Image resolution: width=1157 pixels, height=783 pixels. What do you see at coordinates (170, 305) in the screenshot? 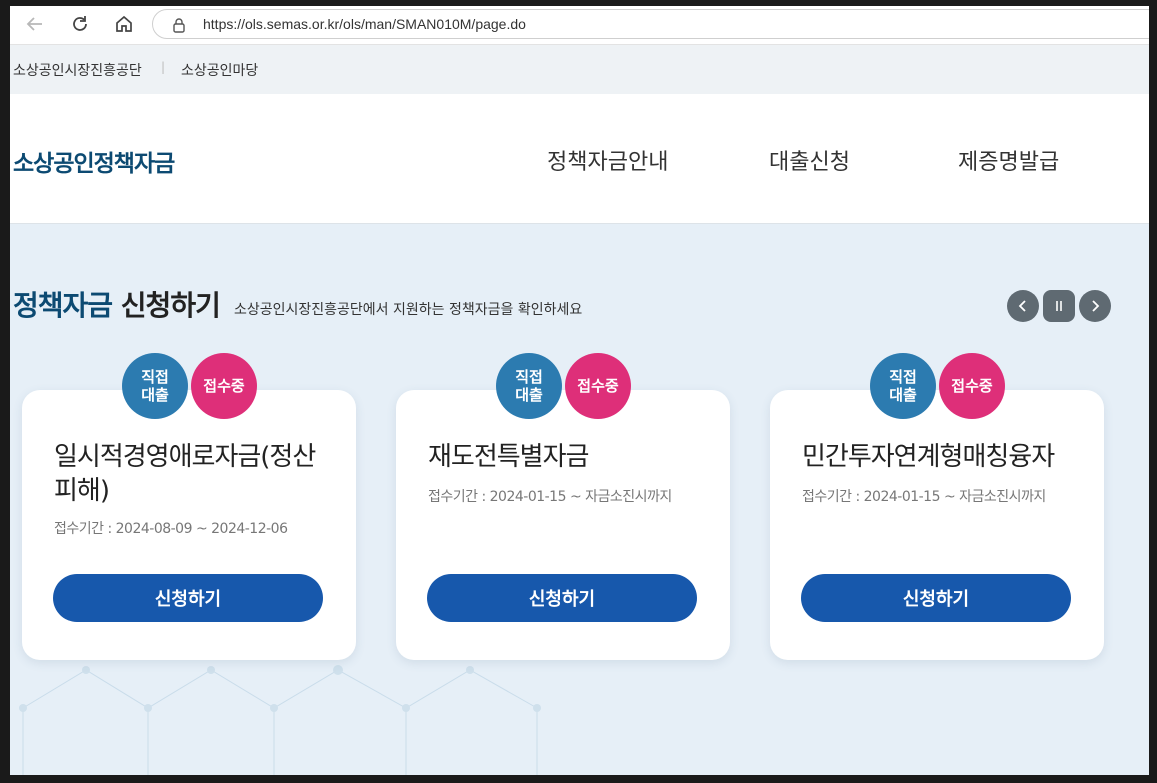
I see `section-title-rest: 신청하기` at bounding box center [170, 305].